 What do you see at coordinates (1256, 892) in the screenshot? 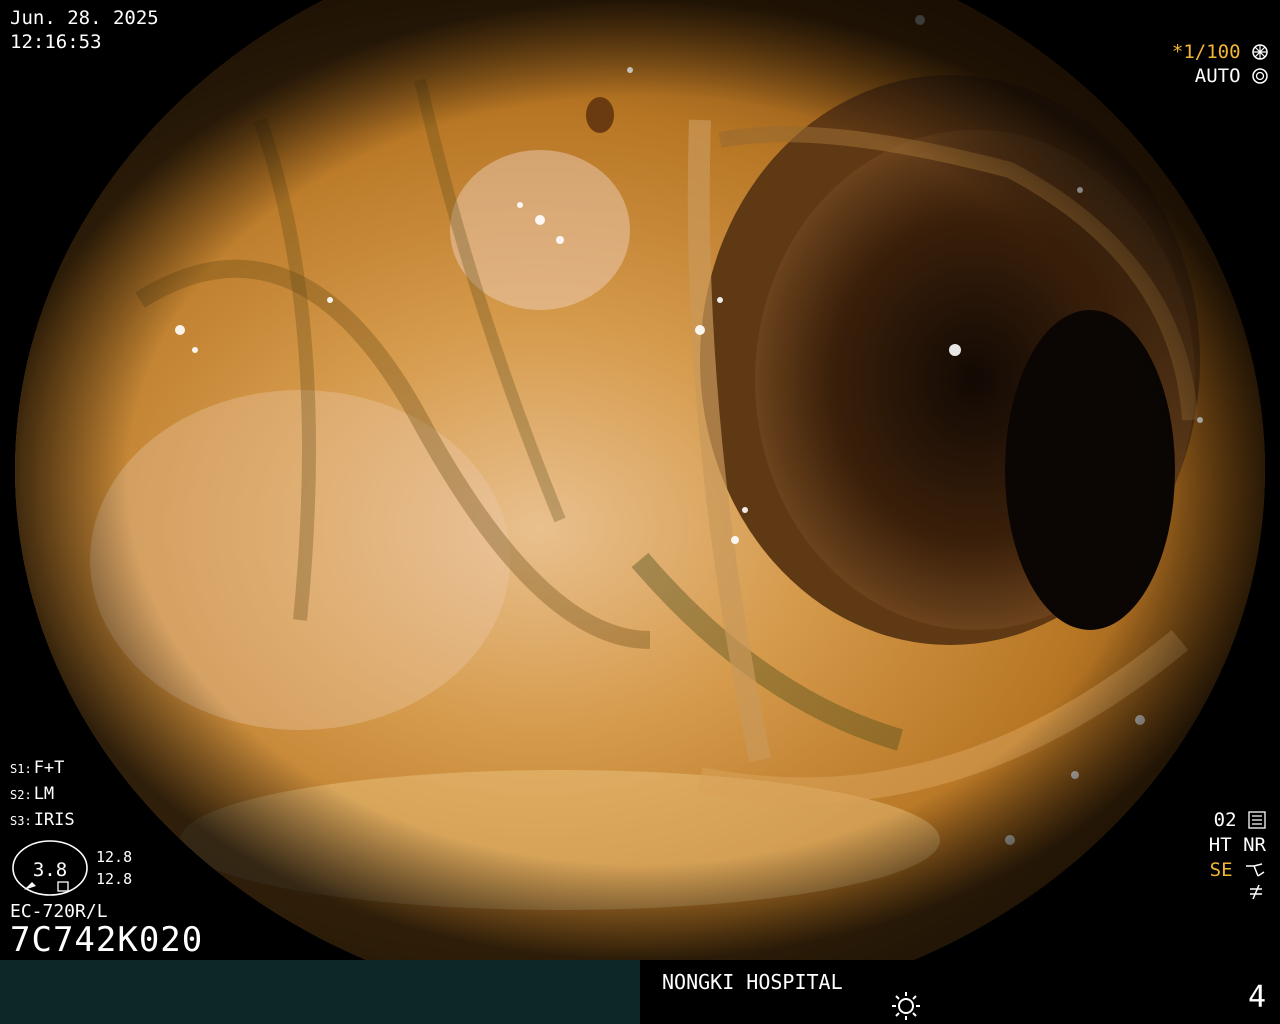
I see `freeze-icon` at bounding box center [1256, 892].